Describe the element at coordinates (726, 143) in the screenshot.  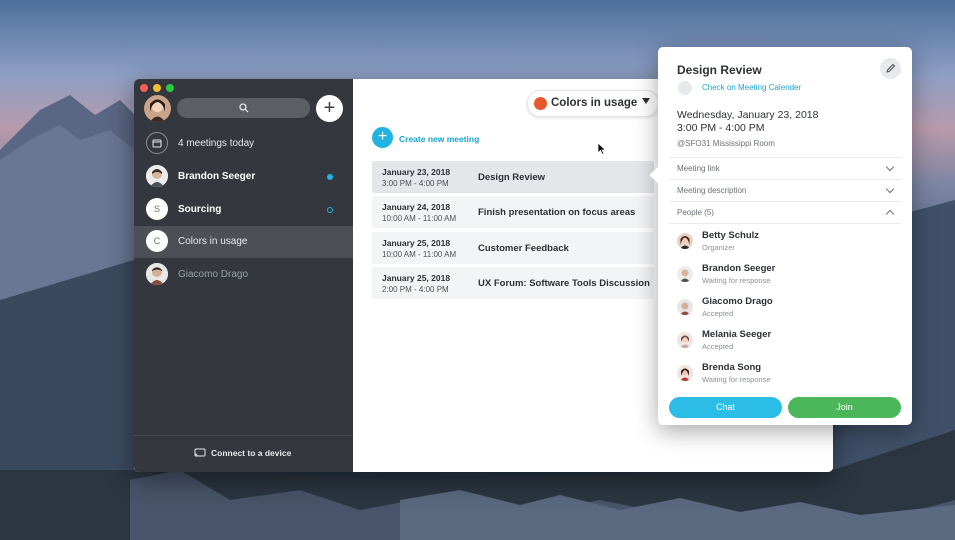
I see `meeting-room: @SFO31 Mississippi Room` at that location.